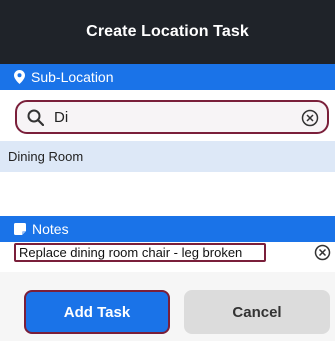 Image resolution: width=335 pixels, height=341 pixels. What do you see at coordinates (131, 252) in the screenshot?
I see `notes-text: Replace dining room chair - leg broken` at bounding box center [131, 252].